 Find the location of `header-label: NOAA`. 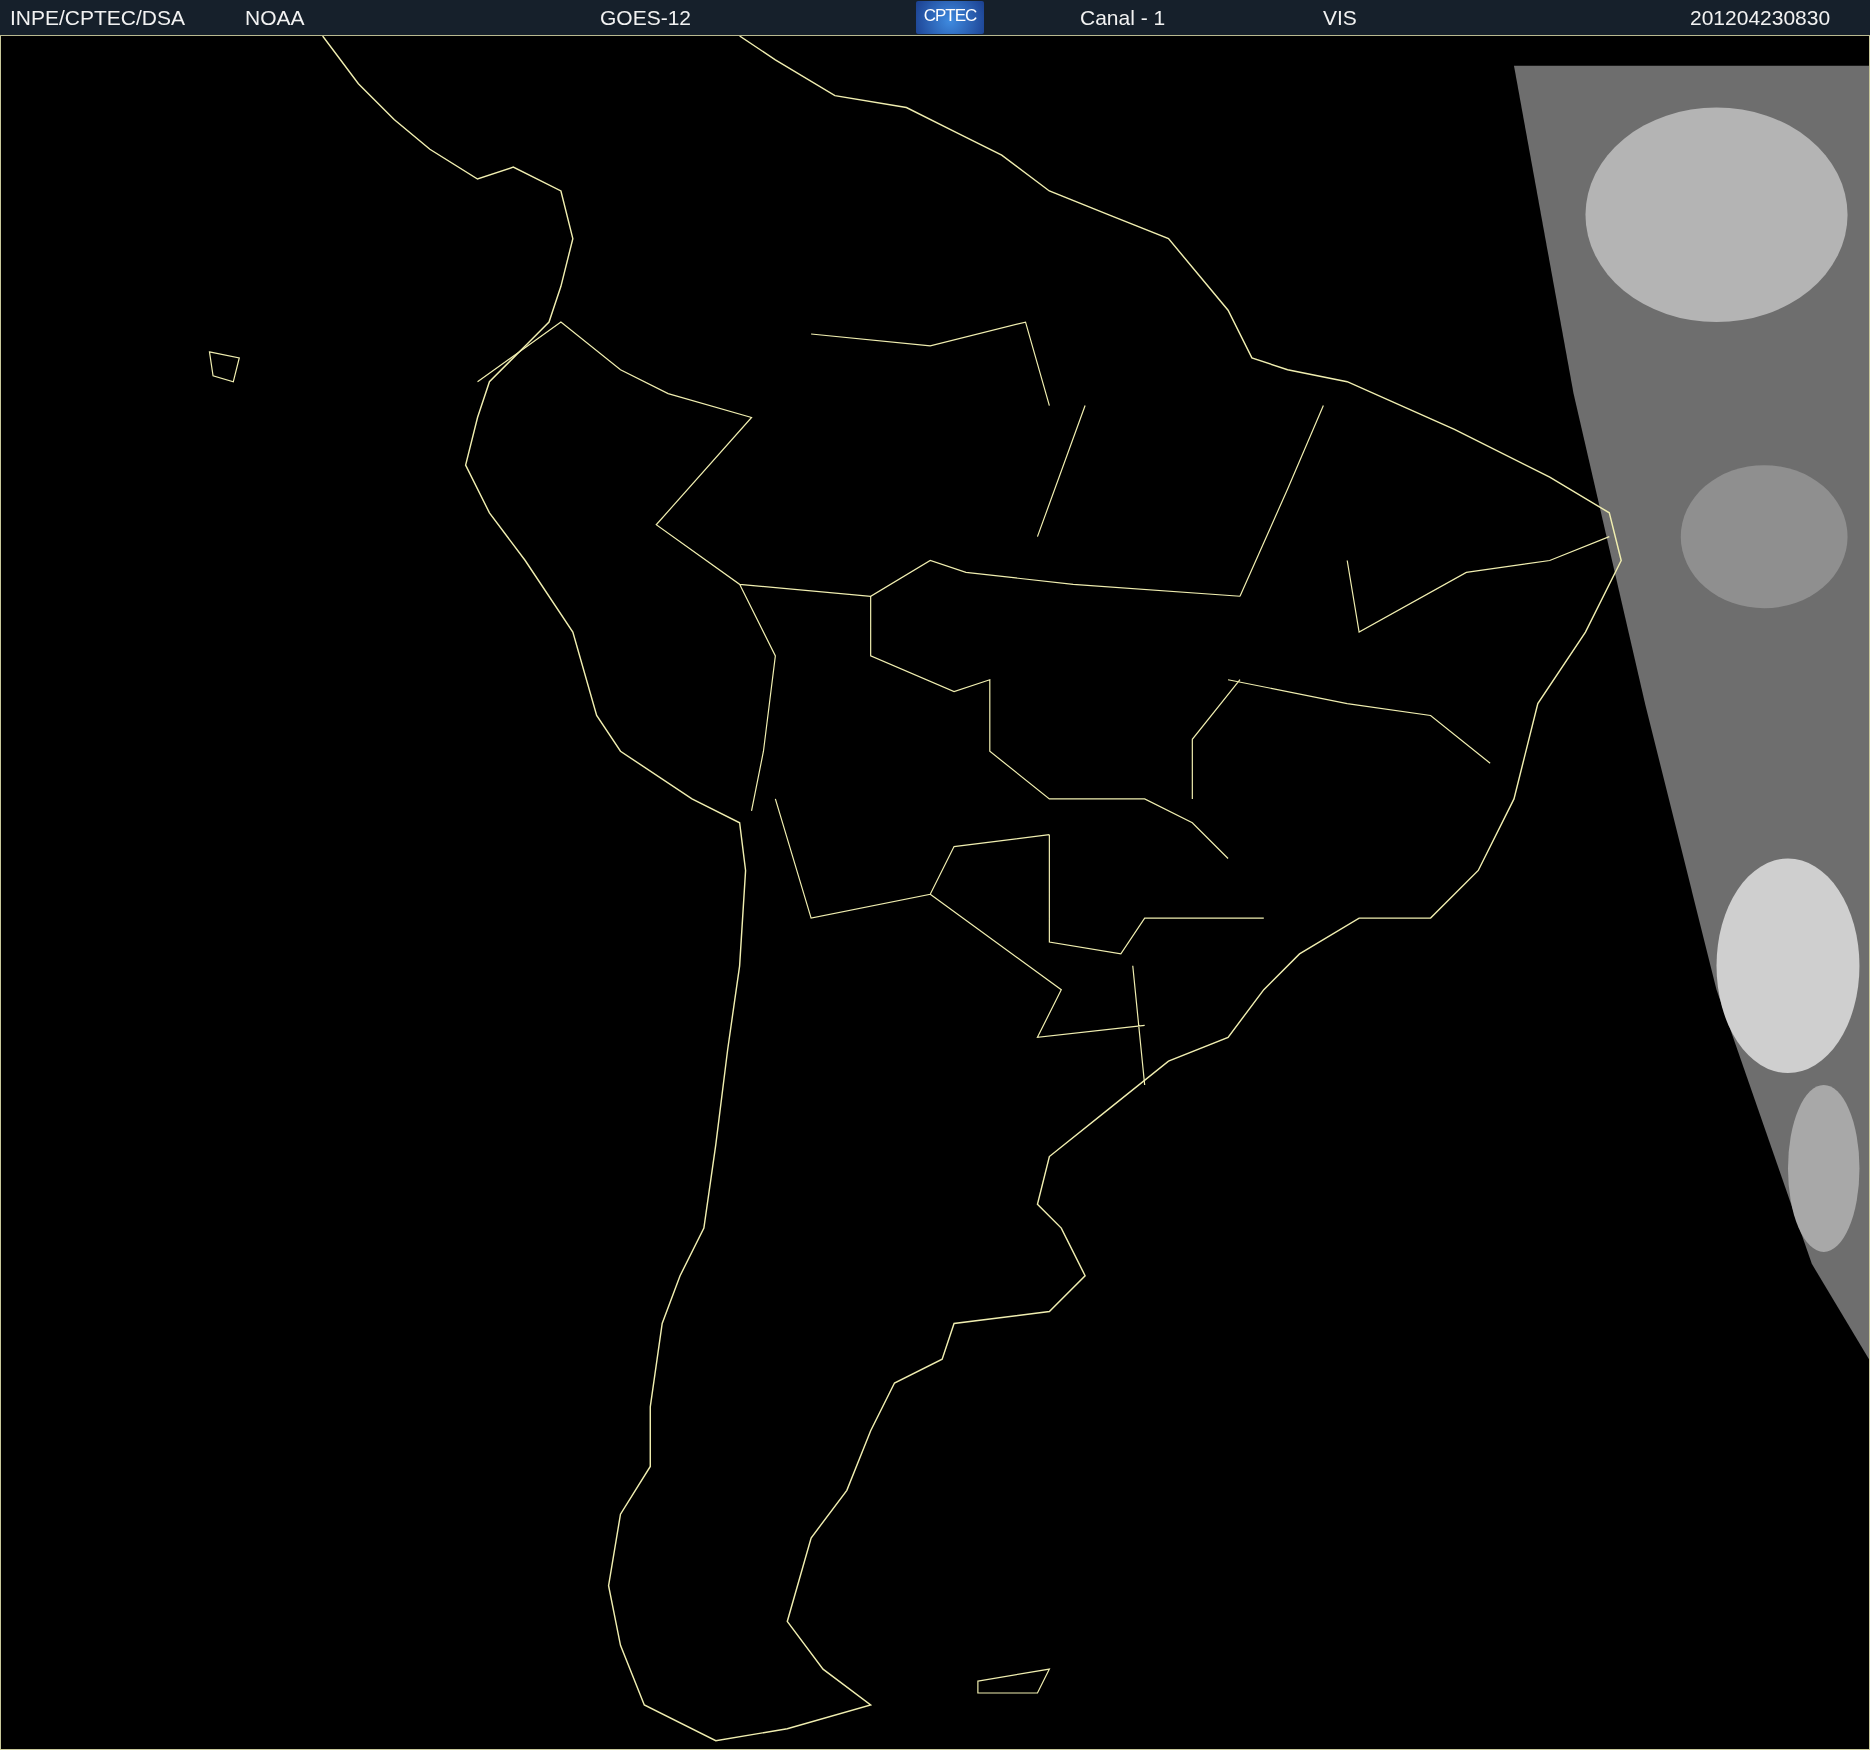

header-label: NOAA is located at coordinates (275, 18).